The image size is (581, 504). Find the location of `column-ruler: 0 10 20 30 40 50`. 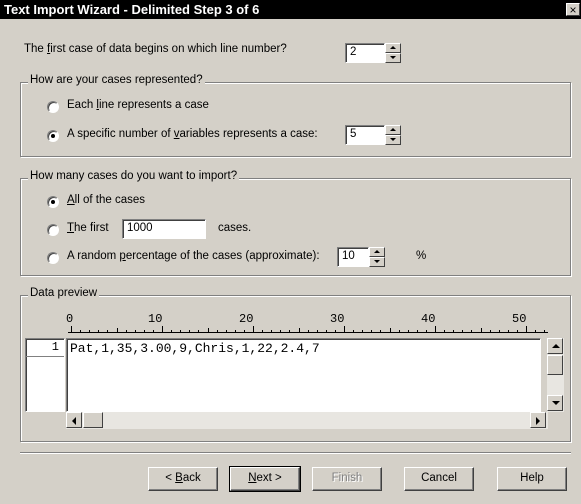

column-ruler: 0 10 20 30 40 50 is located at coordinates (307, 324).